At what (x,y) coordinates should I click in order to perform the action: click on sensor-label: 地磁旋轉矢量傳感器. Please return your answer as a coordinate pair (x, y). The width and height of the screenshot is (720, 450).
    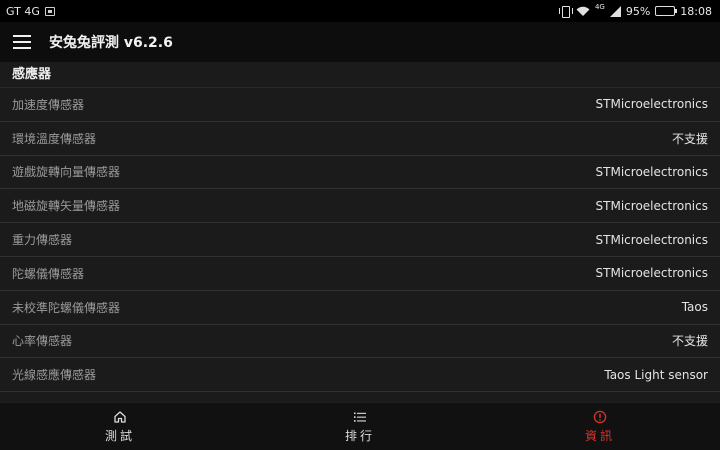
    Looking at the image, I should click on (66, 206).